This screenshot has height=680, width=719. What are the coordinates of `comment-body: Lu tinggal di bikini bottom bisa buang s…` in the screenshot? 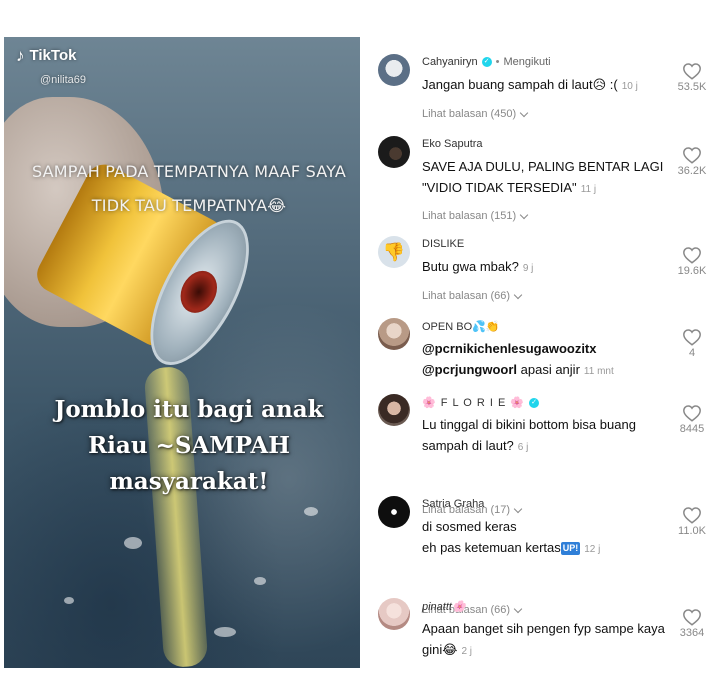 It's located at (529, 435).